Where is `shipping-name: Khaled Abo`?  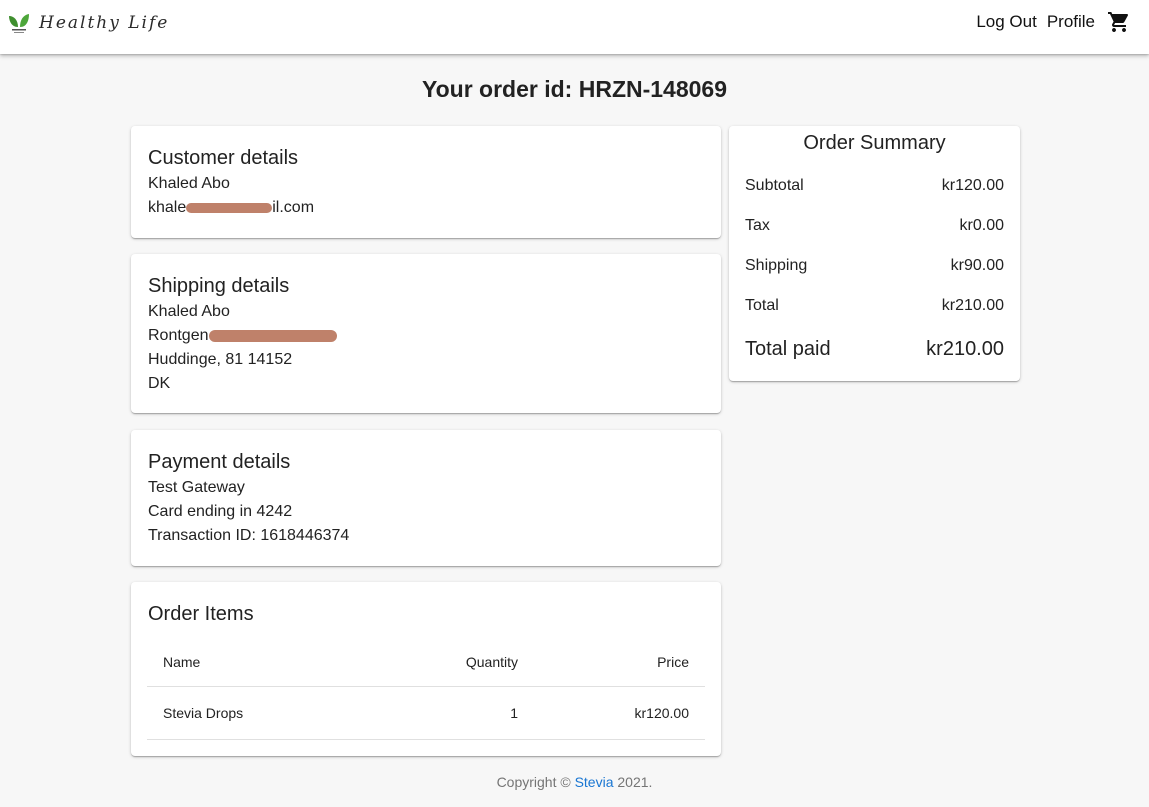 shipping-name: Khaled Abo is located at coordinates (189, 311).